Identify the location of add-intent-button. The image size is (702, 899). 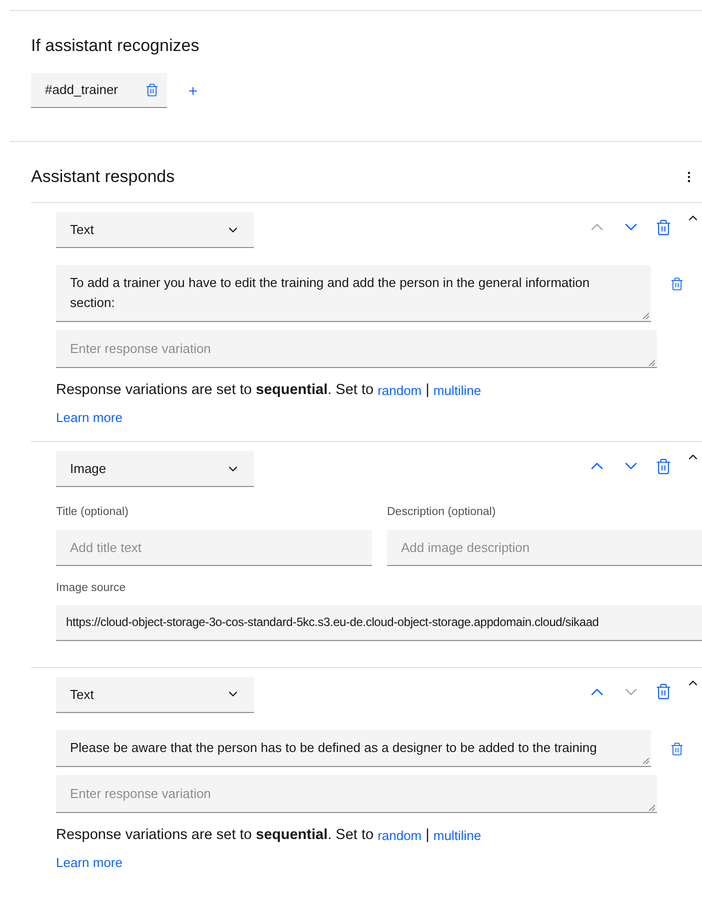
(193, 90).